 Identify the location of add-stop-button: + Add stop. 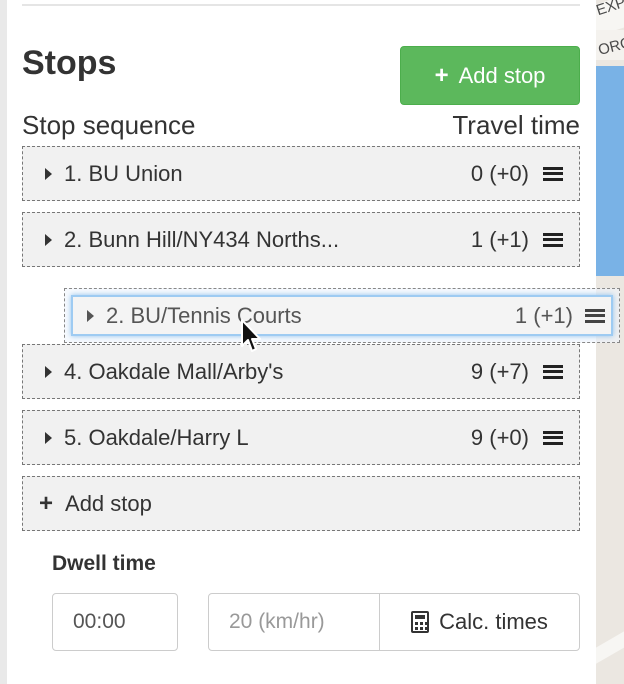
(490, 75).